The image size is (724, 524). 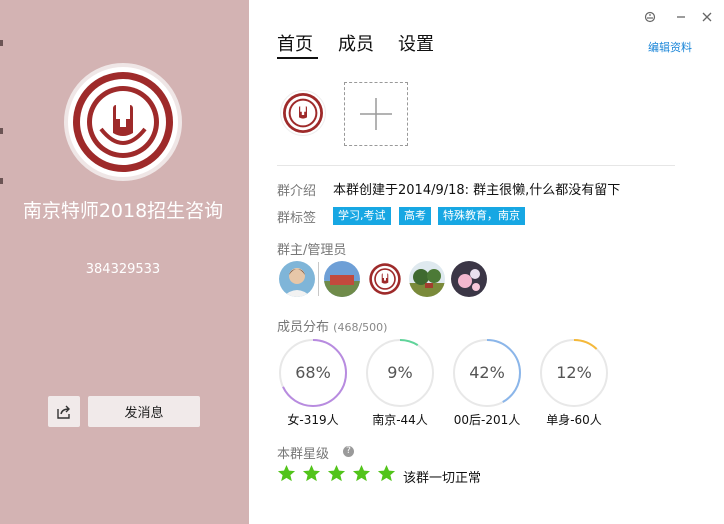 What do you see at coordinates (144, 411) in the screenshot?
I see `send-message-button: 发消息` at bounding box center [144, 411].